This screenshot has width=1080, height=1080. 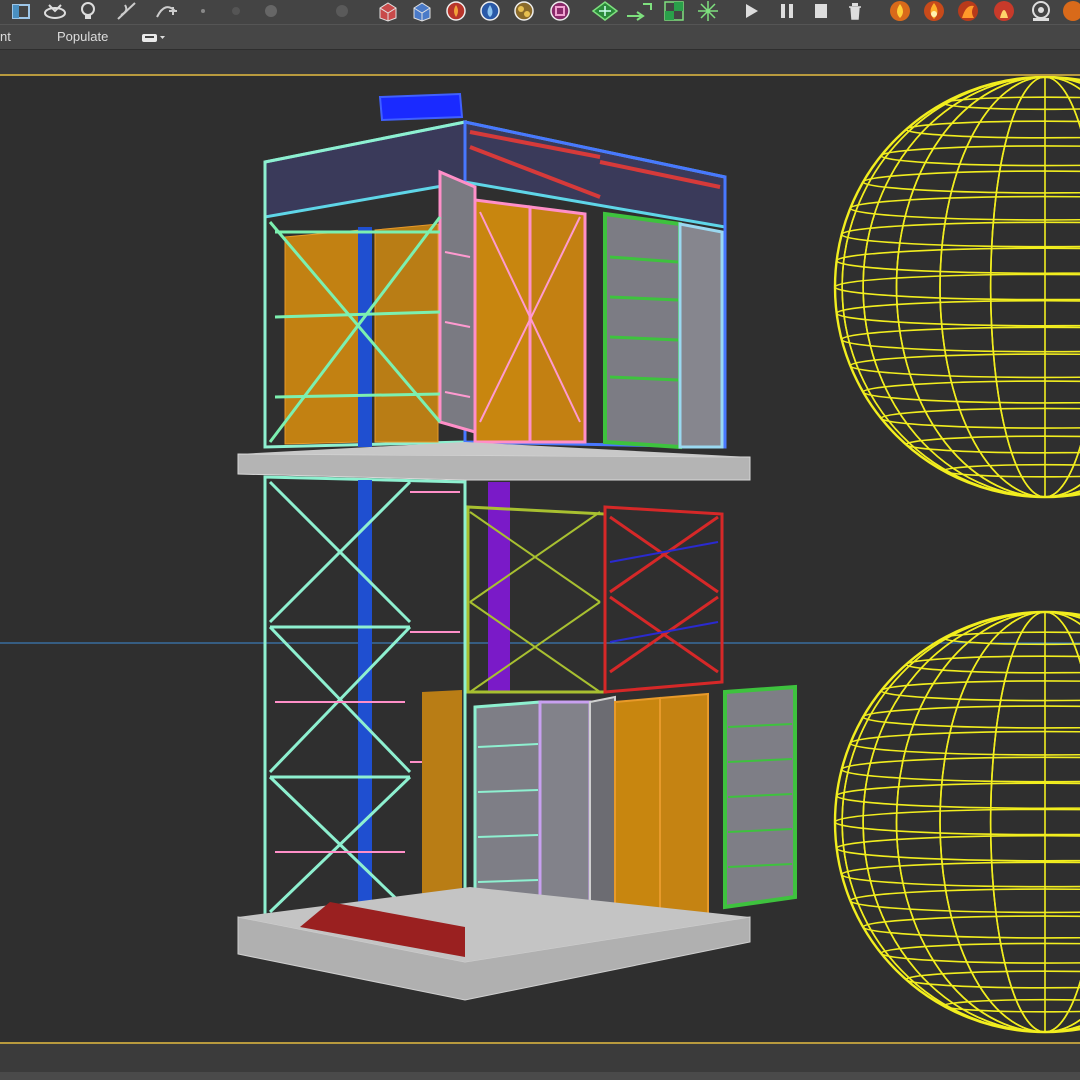 I want to click on play-icon, so click(x=751, y=11).